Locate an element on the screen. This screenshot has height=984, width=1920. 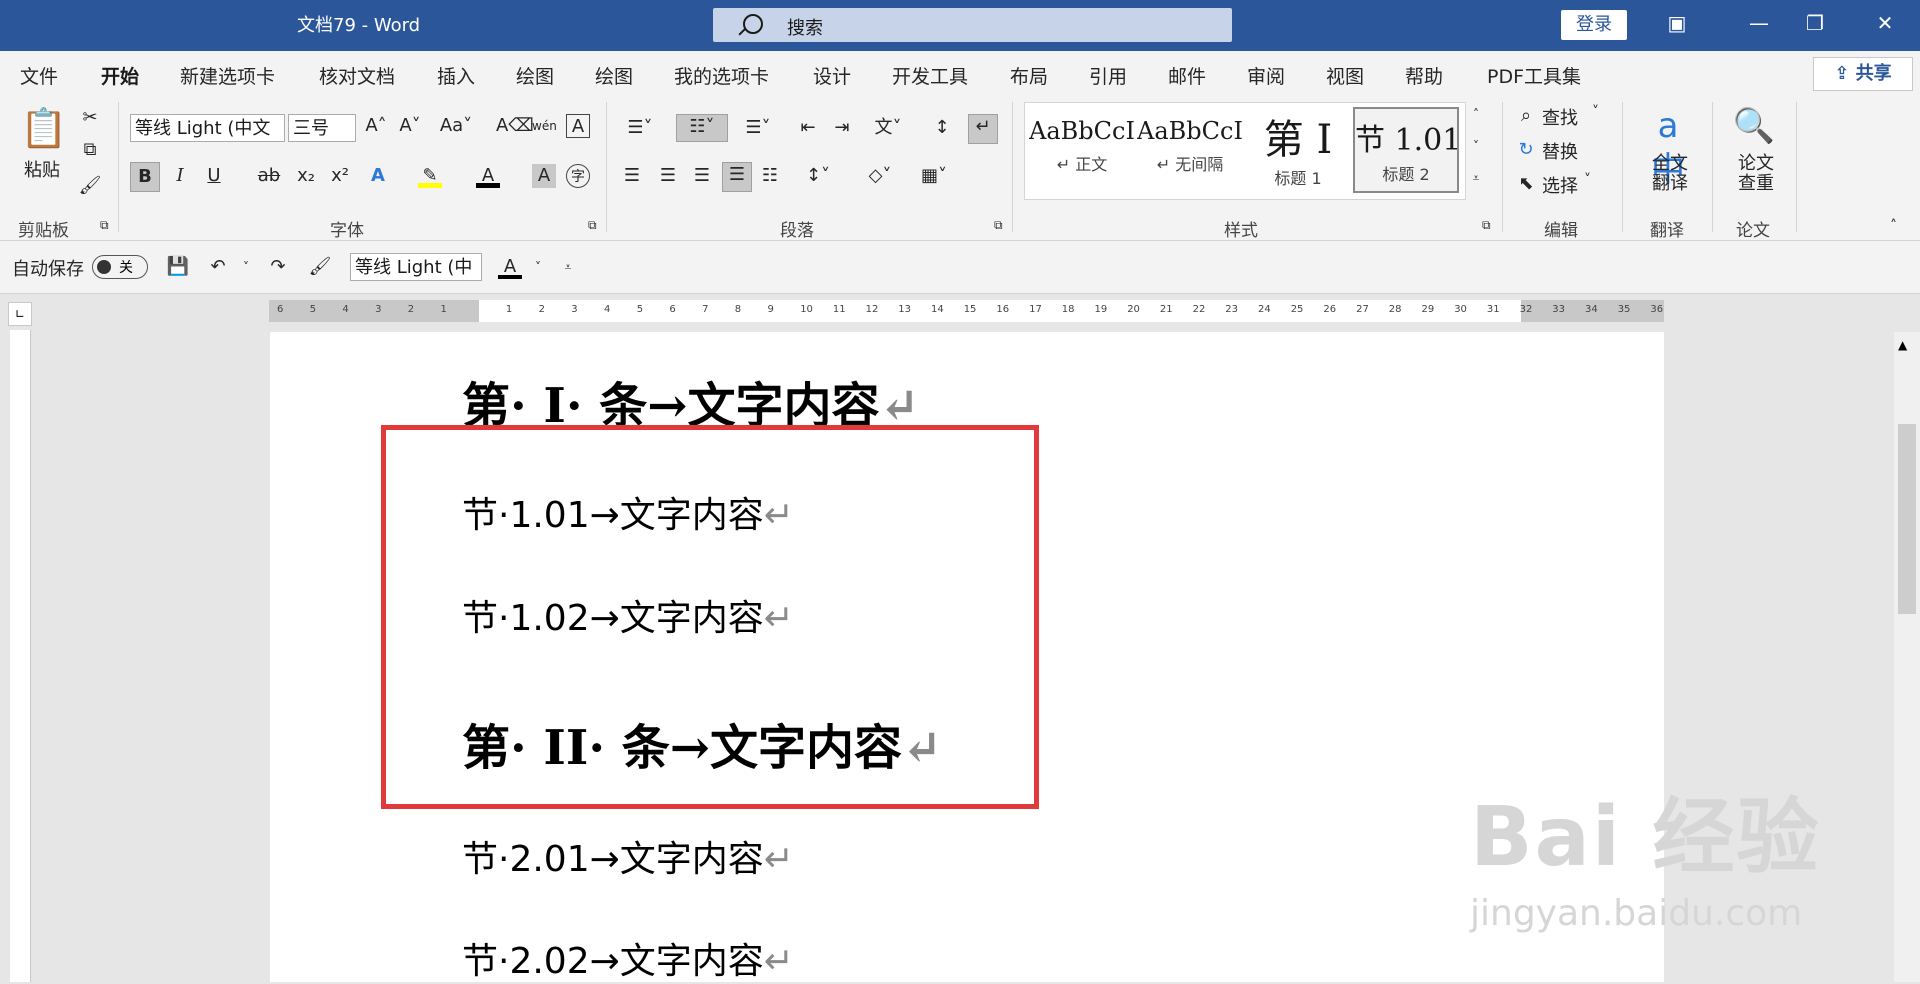
undo-dropdown-icon: ˅ is located at coordinates (246, 267).